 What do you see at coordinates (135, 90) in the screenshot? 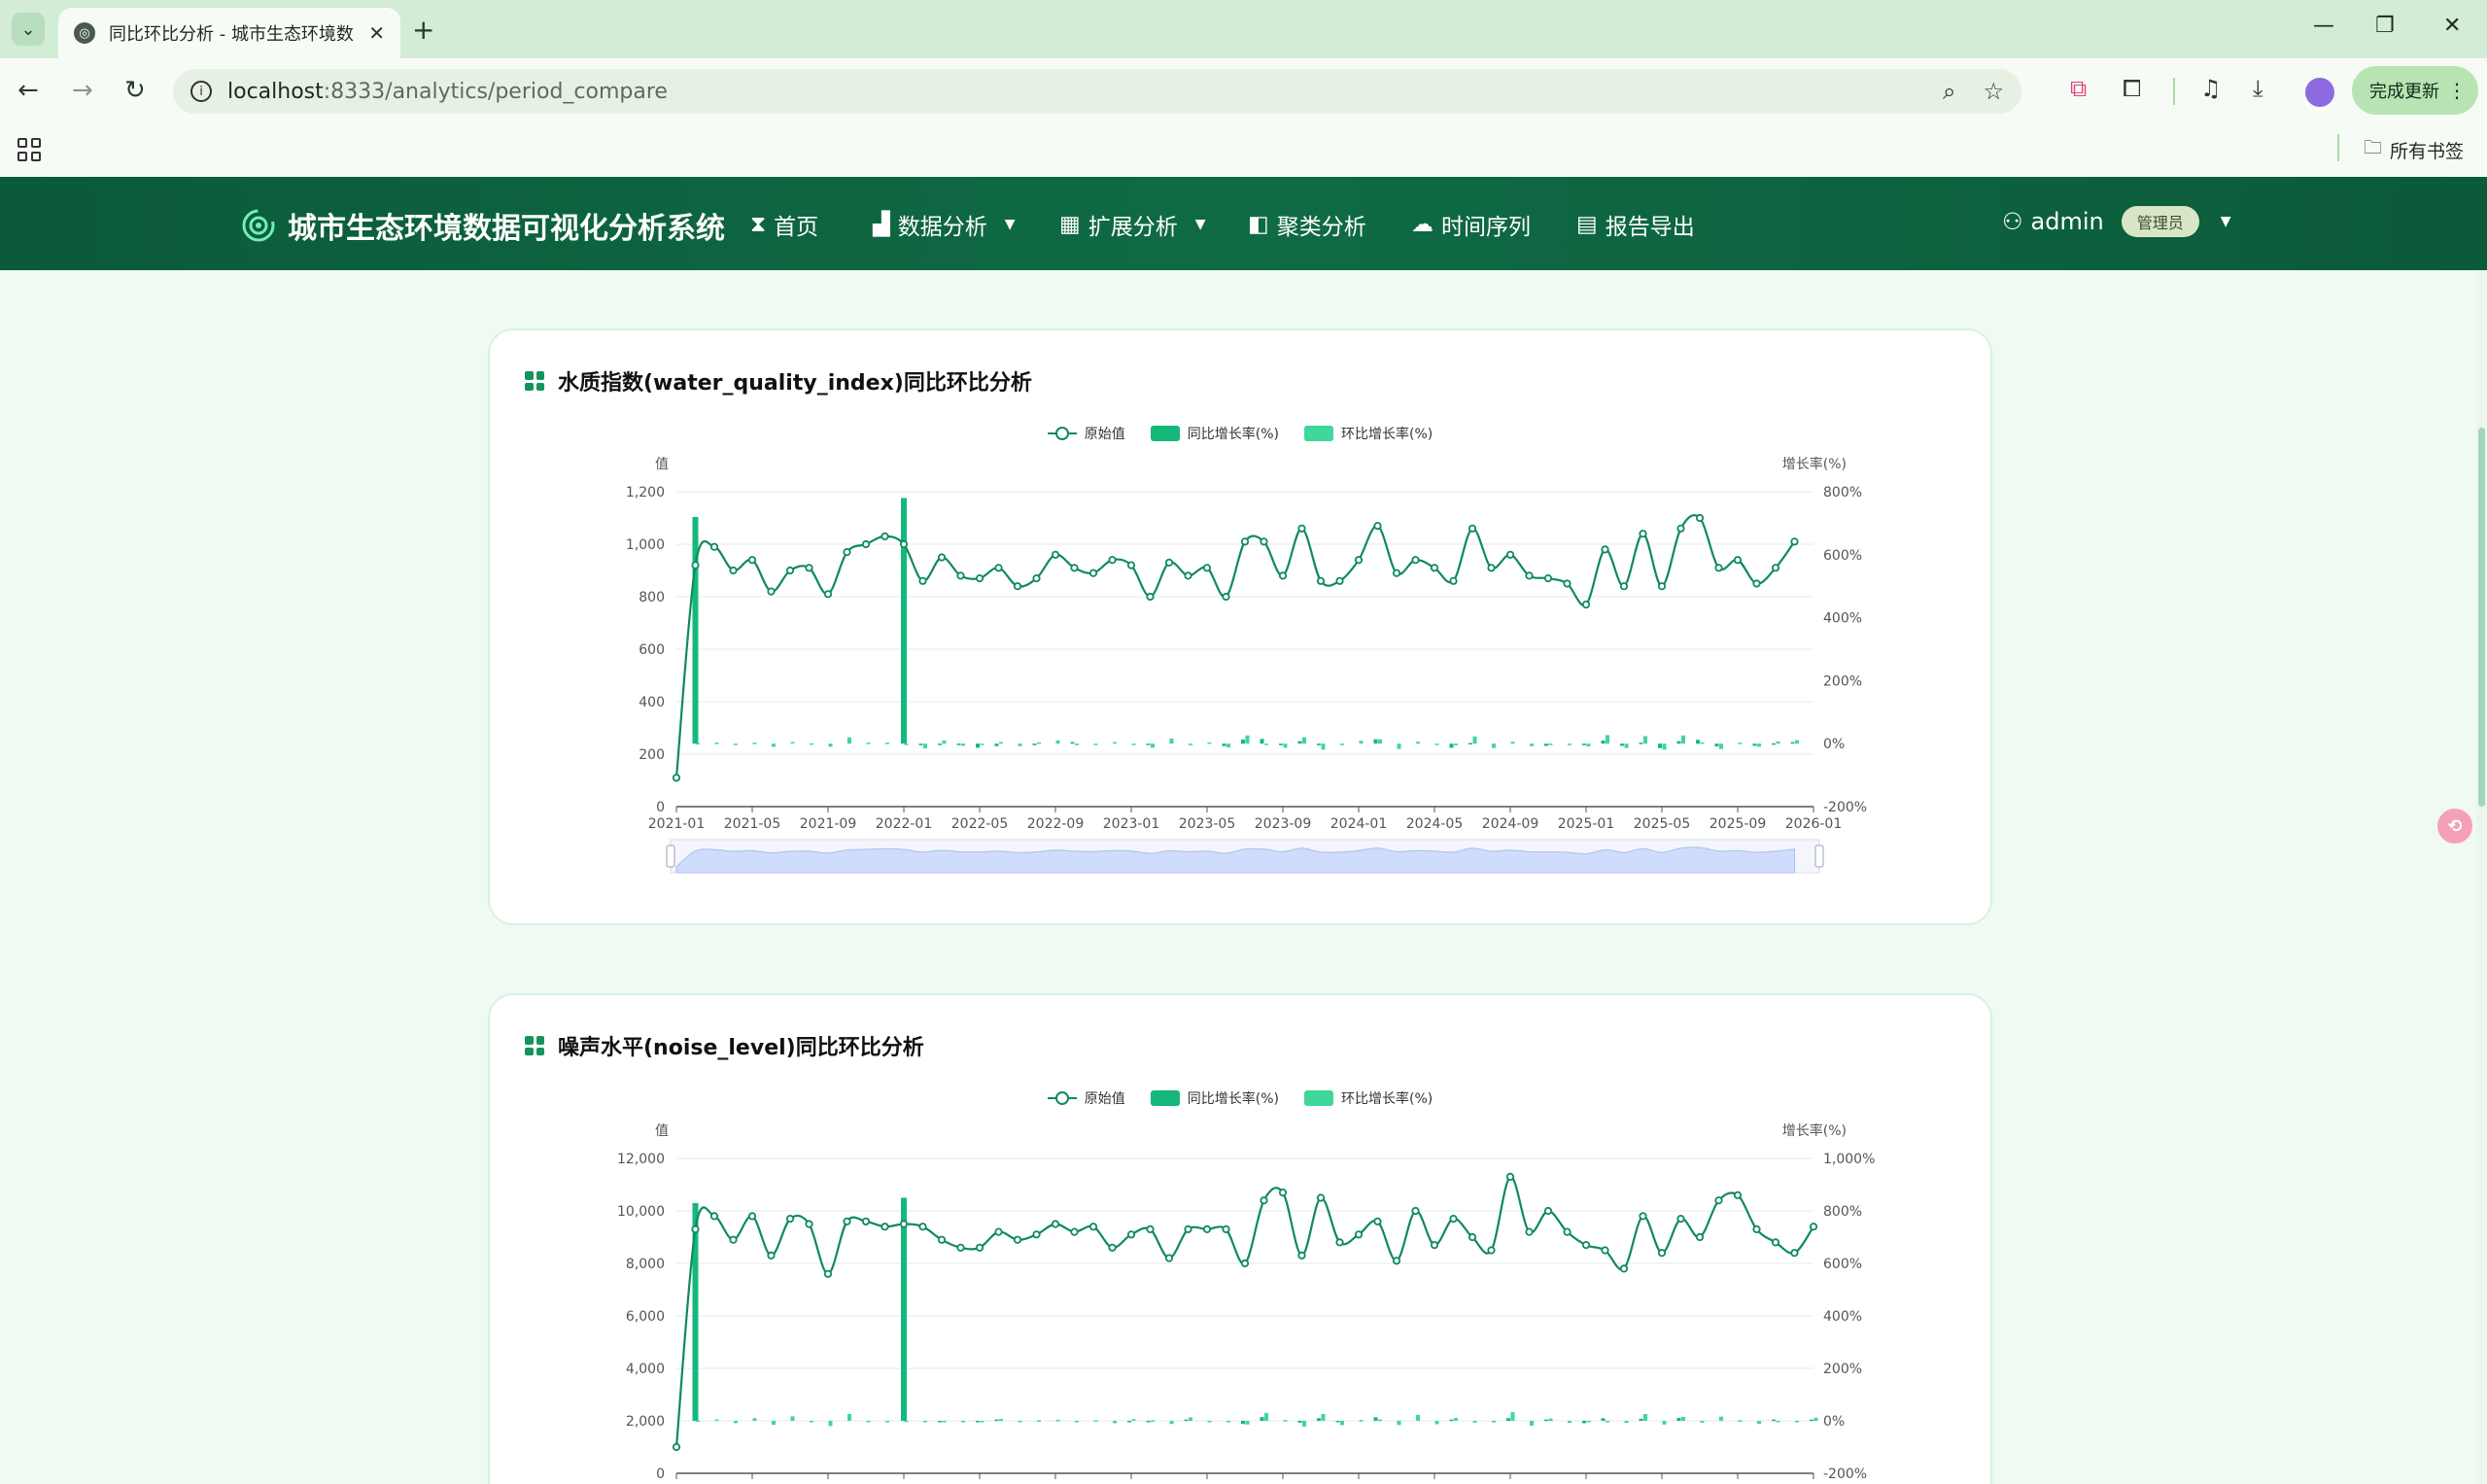
I see `reload-icon: ↻` at bounding box center [135, 90].